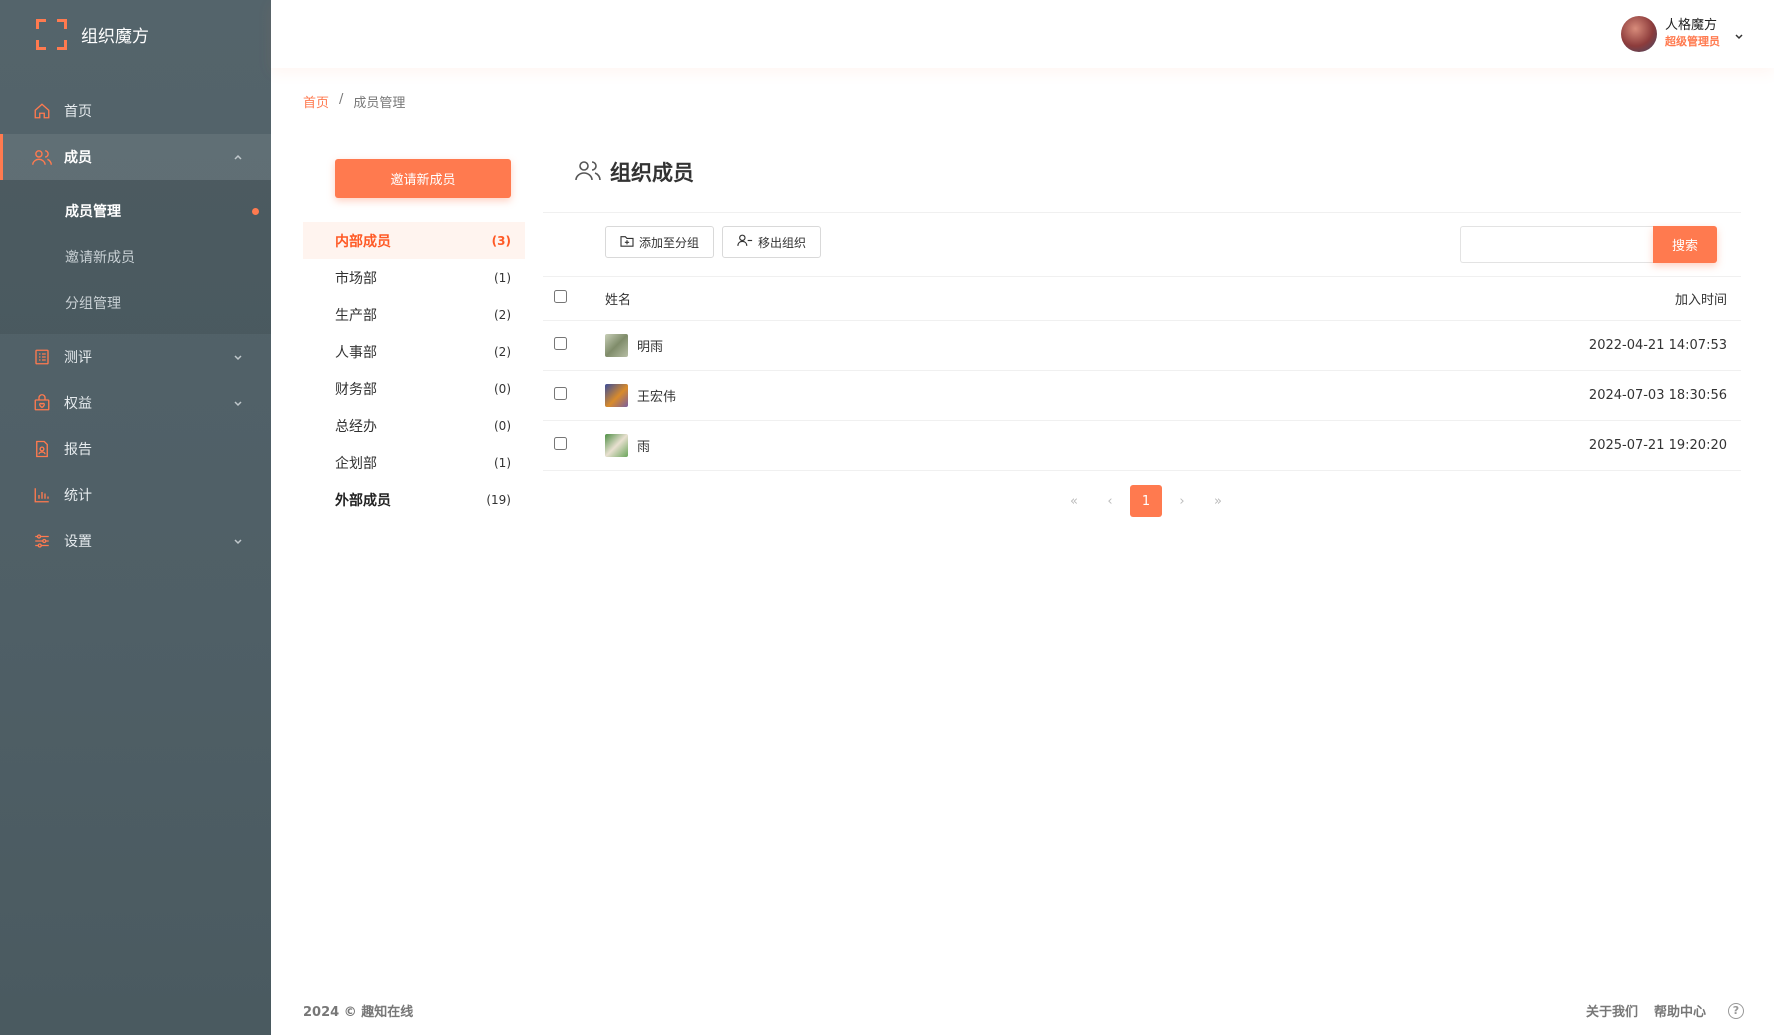 This screenshot has height=1035, width=1774. I want to click on breadcrumb-home: 首页, so click(316, 101).